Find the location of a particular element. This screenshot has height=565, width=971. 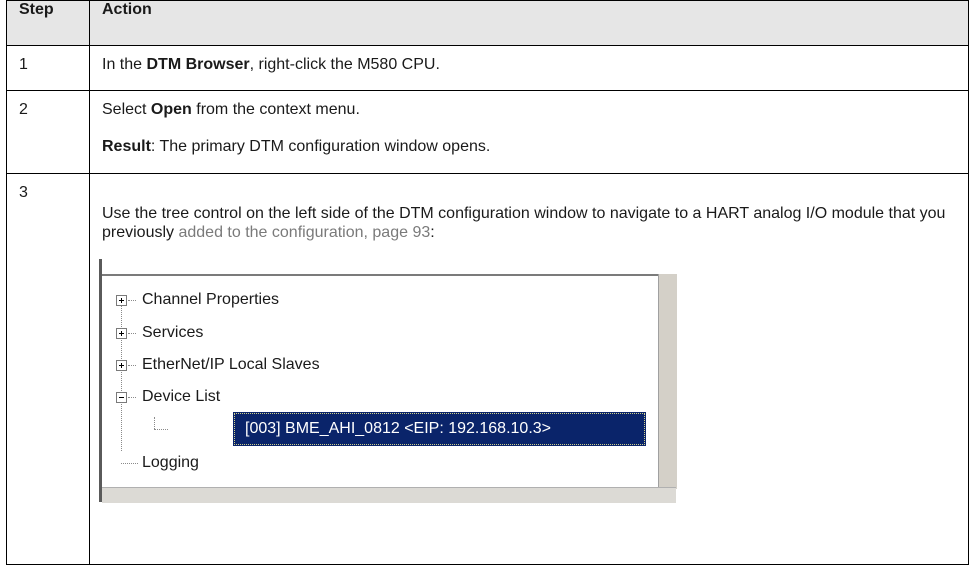

cross-reference-link: added to the configuration, page 93 is located at coordinates (304, 232).